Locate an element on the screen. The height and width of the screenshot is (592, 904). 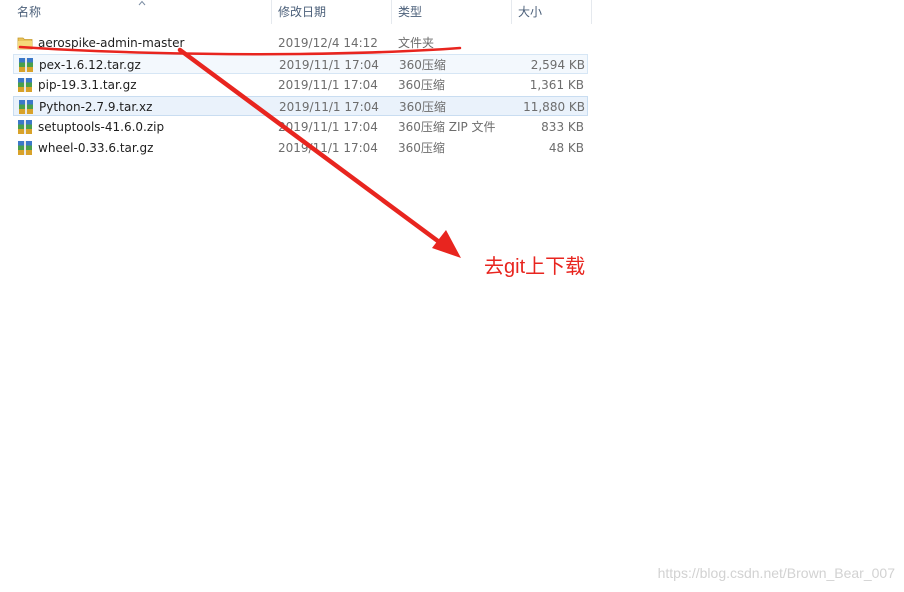
watermark: https://blog.csdn.net/Brown_Bear_007 is located at coordinates (776, 573).